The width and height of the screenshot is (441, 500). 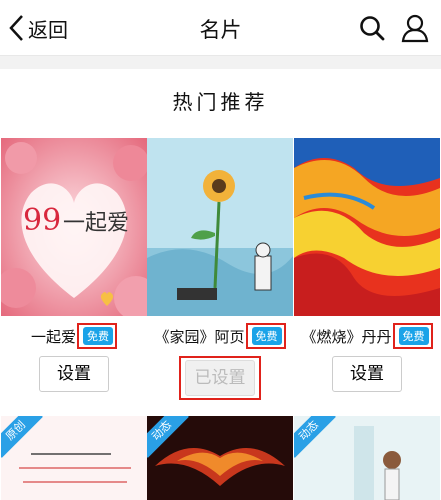 What do you see at coordinates (220, 28) in the screenshot?
I see `top-bar: 返回 名片` at bounding box center [220, 28].